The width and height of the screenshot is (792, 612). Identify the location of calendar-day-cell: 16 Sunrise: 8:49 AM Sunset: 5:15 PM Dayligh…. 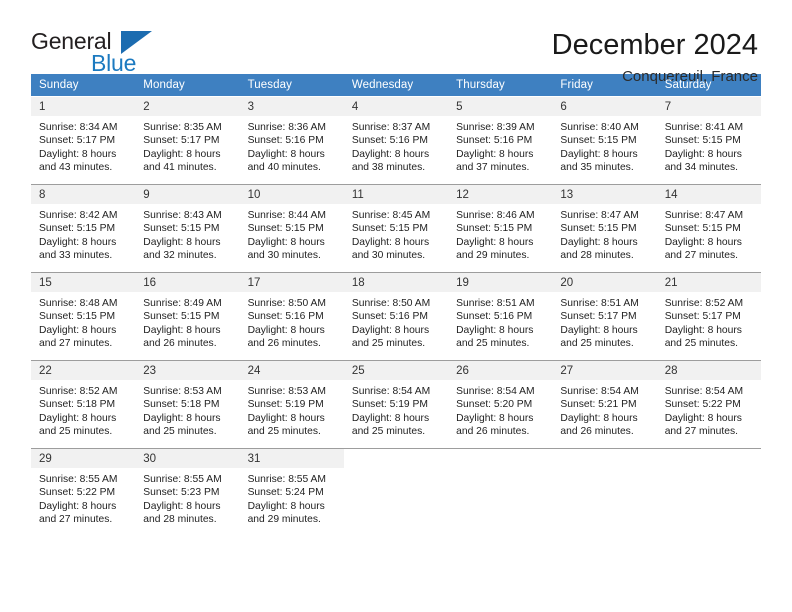
(187, 316).